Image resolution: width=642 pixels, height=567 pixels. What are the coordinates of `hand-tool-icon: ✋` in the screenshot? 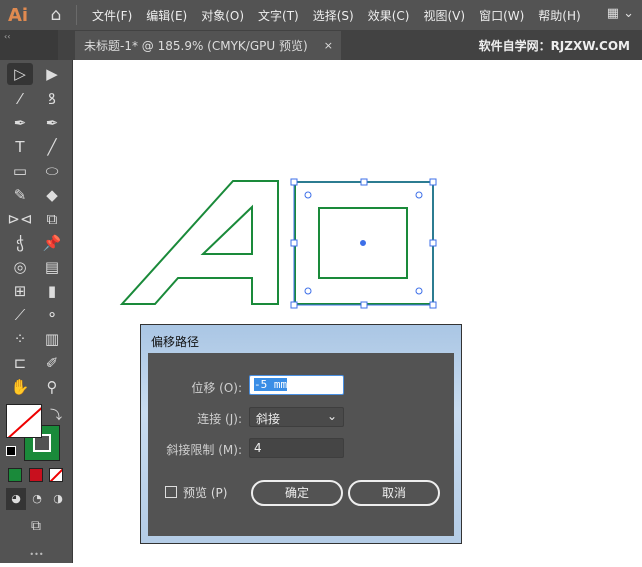 It's located at (20, 387).